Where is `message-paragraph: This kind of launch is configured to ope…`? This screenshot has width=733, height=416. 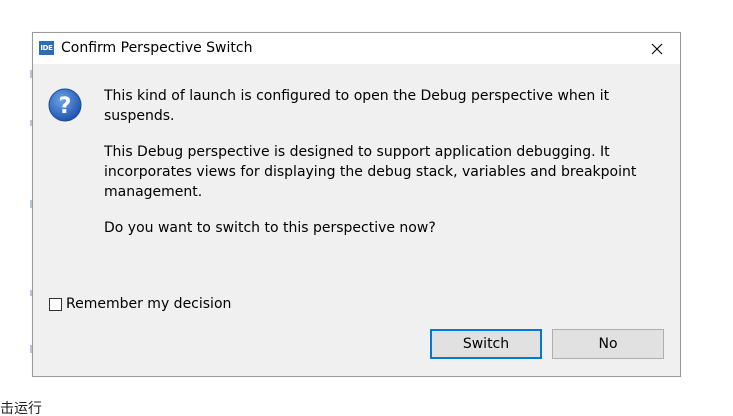 message-paragraph: This kind of launch is configured to ope… is located at coordinates (357, 106).